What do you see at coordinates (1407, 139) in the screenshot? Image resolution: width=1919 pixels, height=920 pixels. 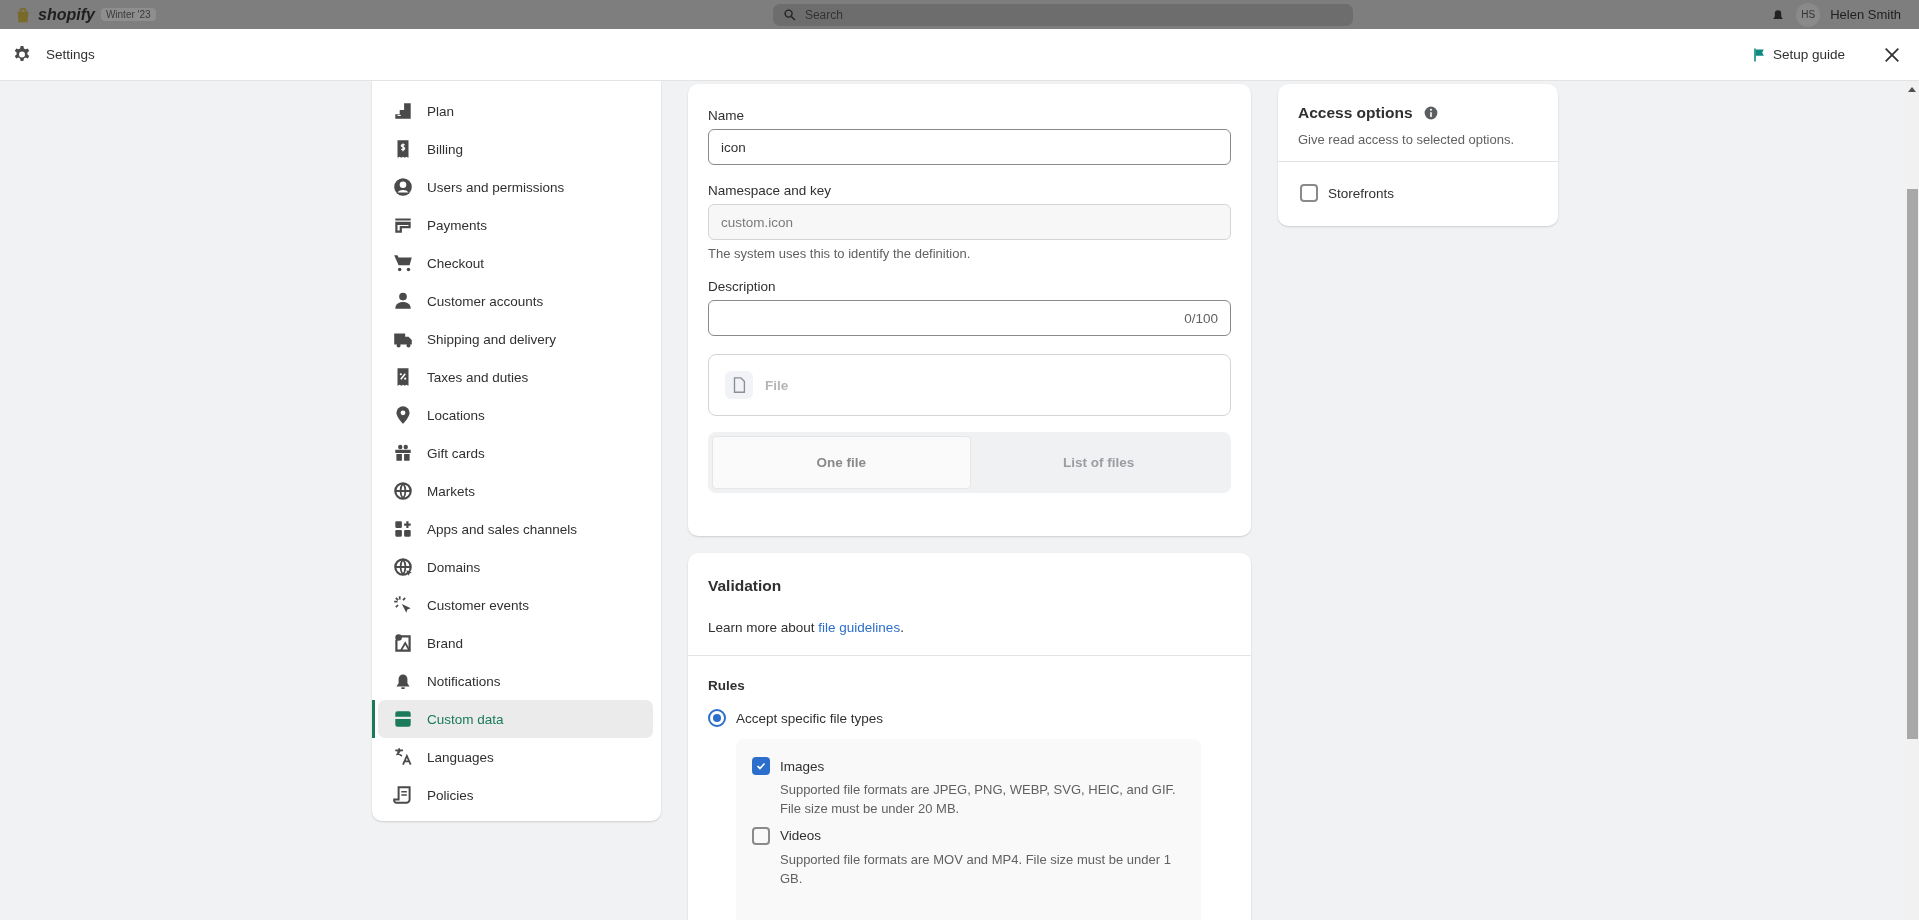 I see `card-subtitle: Give read access to selected options.` at bounding box center [1407, 139].